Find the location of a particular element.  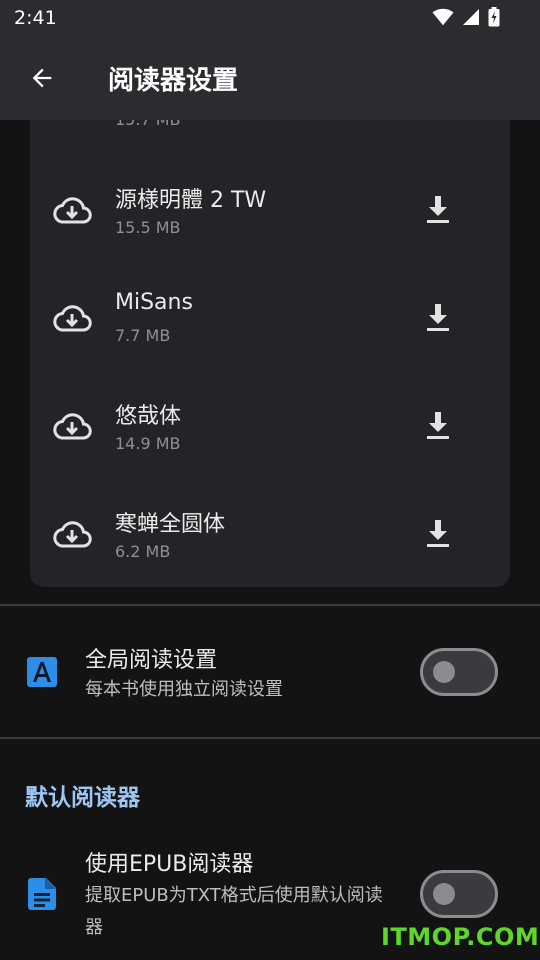

font-name: 源様明體 2 TW is located at coordinates (191, 200).